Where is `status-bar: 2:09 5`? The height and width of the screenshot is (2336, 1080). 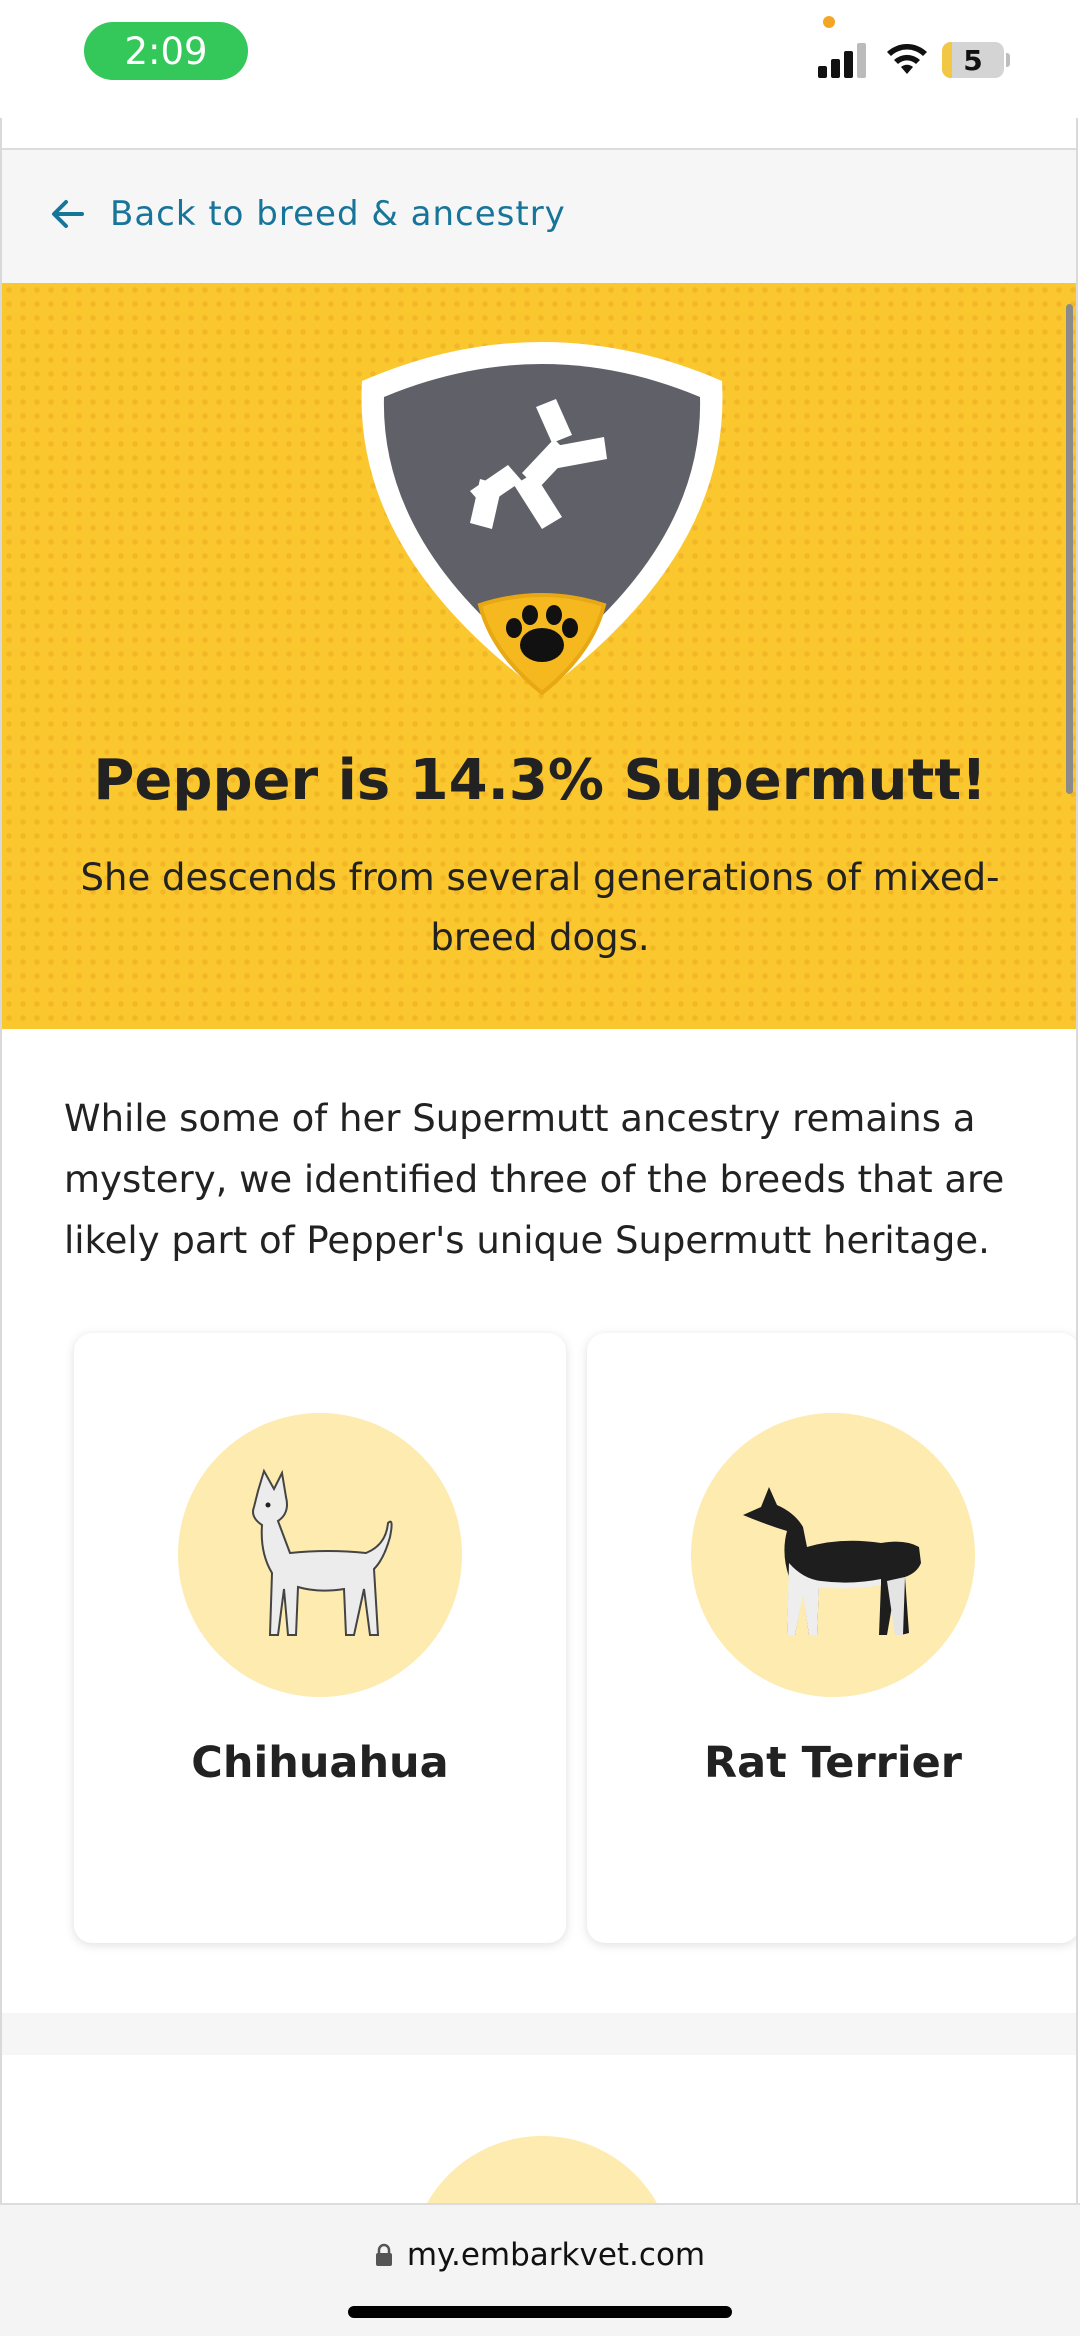 status-bar: 2:09 5 is located at coordinates (540, 59).